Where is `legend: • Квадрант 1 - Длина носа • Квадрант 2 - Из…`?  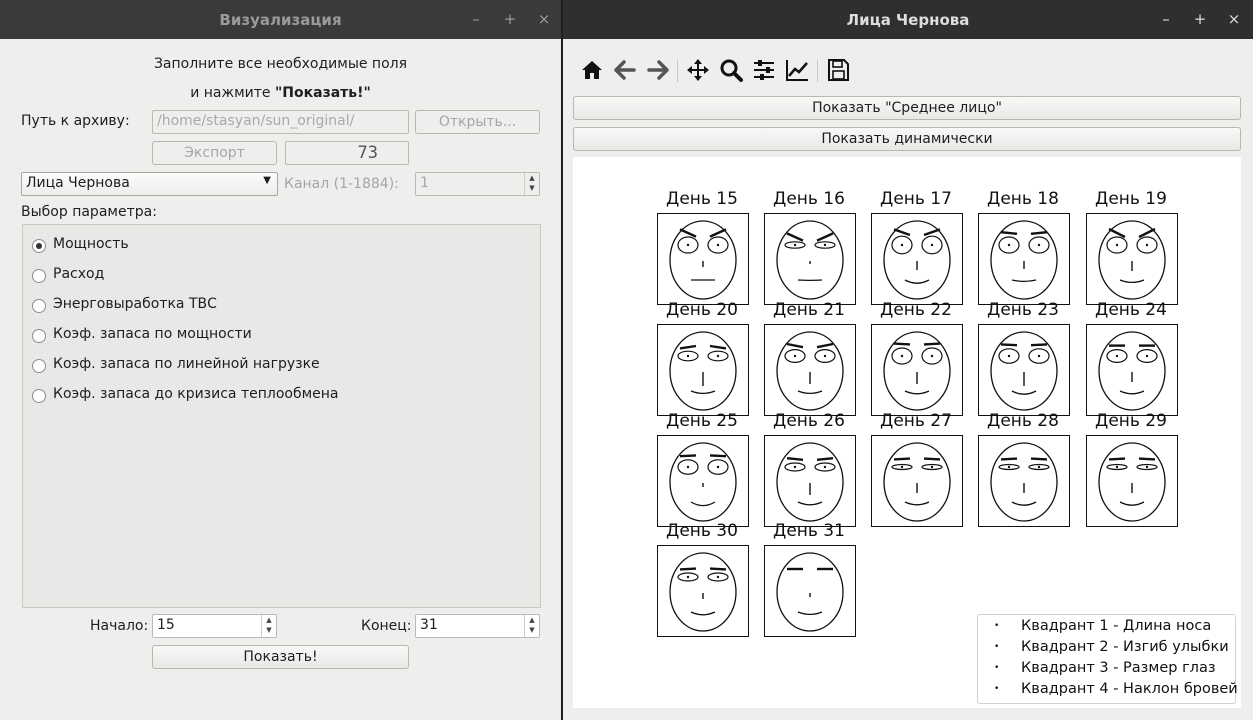
legend: • Квадрант 1 - Длина носа • Квадрант 2 - Из… is located at coordinates (1107, 659).